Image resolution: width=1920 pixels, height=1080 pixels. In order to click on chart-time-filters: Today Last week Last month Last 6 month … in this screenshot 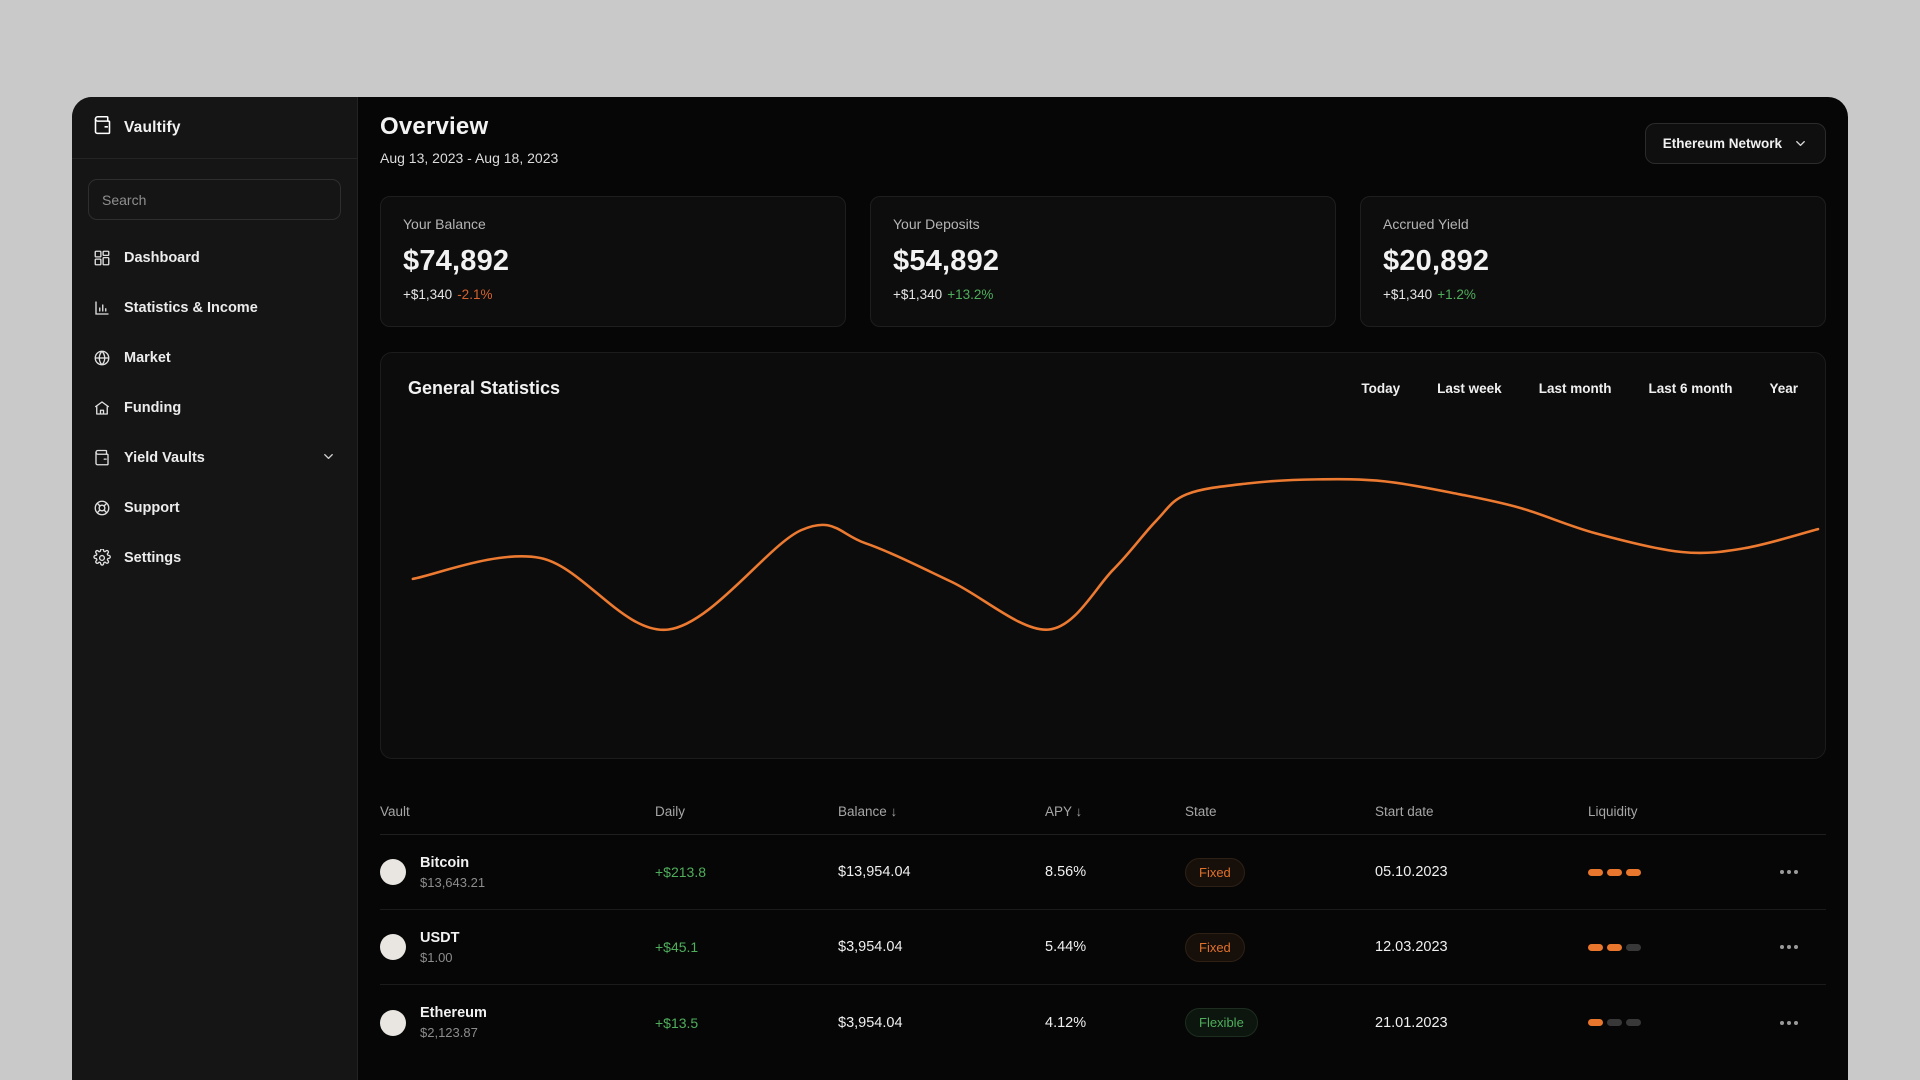, I will do `click(1579, 388)`.